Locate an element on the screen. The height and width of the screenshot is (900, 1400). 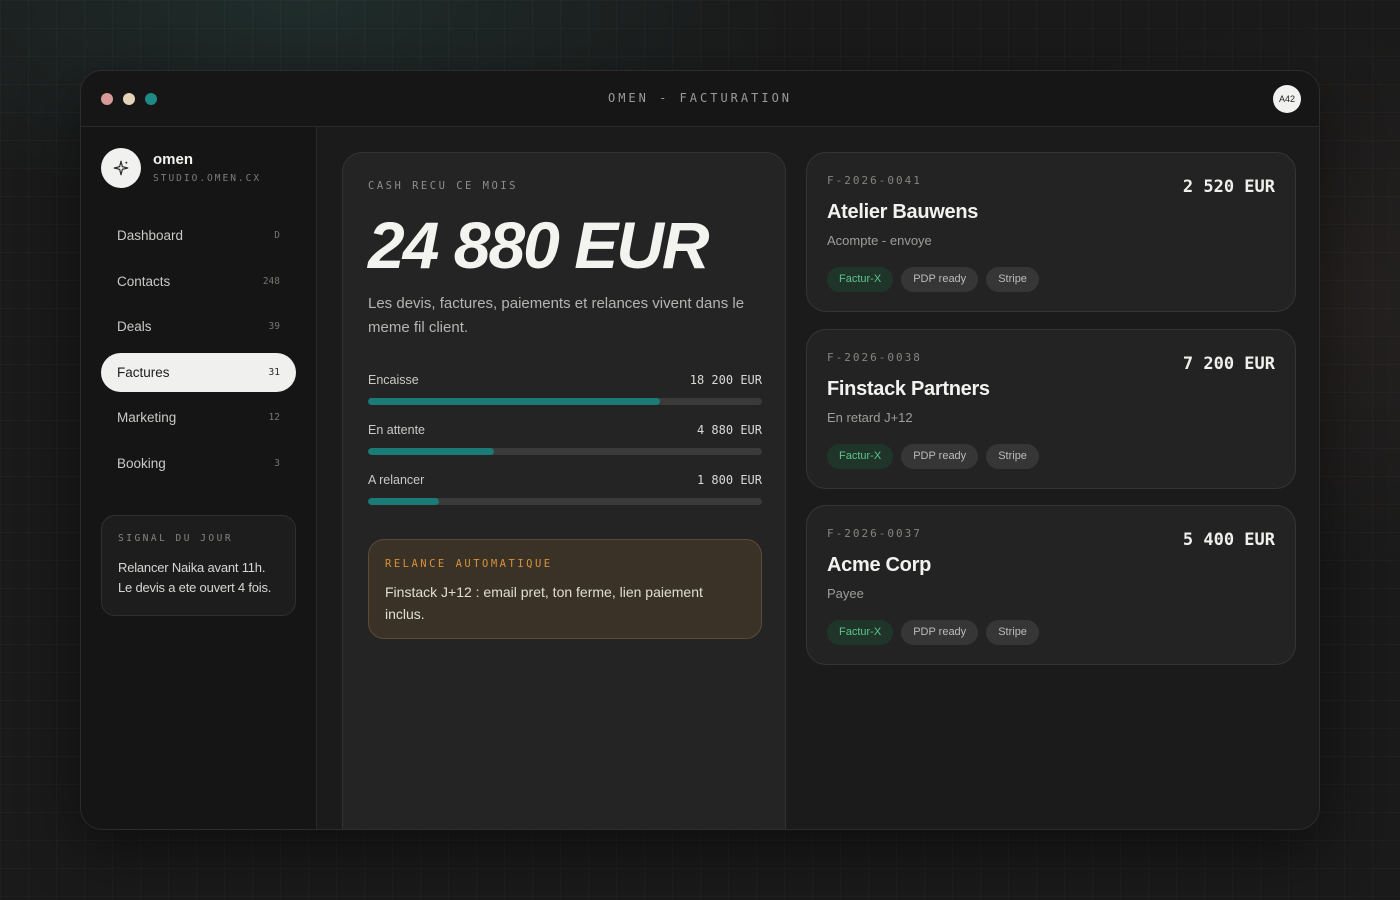
sidebar-item-label: Marketing is located at coordinates (147, 417).